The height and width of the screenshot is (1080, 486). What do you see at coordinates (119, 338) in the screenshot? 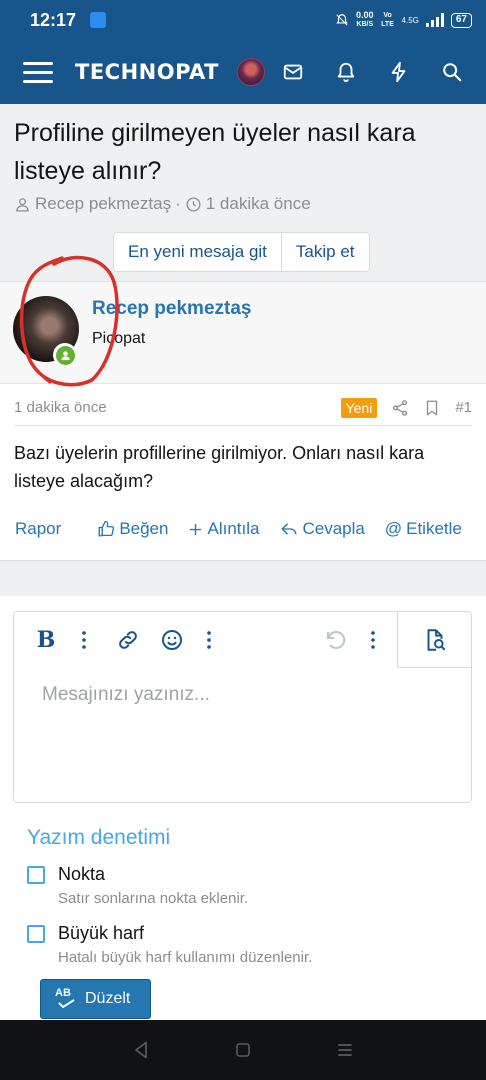
I see `user-title: Picopat` at bounding box center [119, 338].